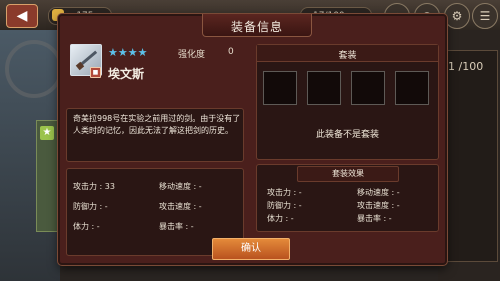  What do you see at coordinates (466, 66) in the screenshot?
I see `inventory-counter: 1 /100` at bounding box center [466, 66].